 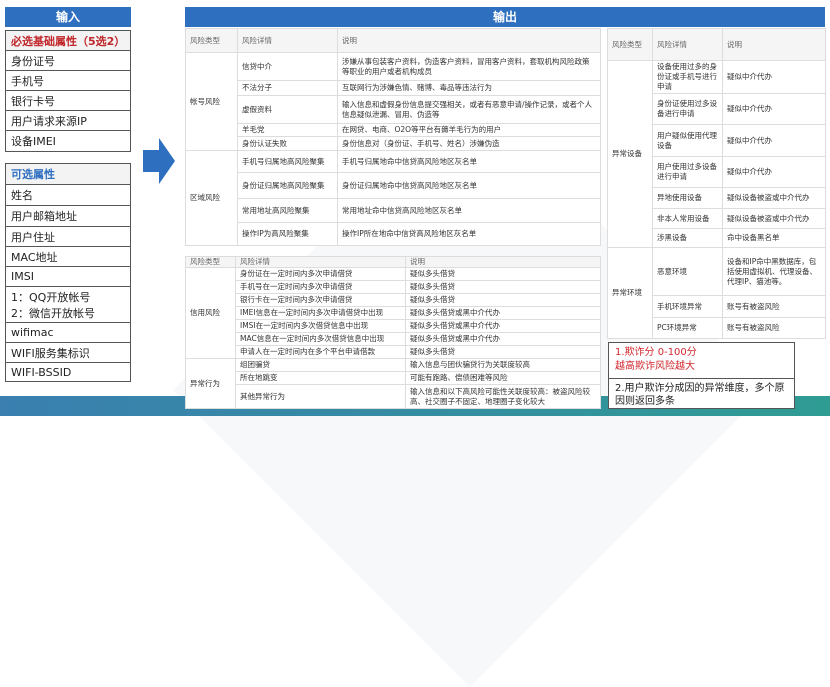 I want to click on risk-detail: MAC信息在一定时间内多次借贷信息中出现, so click(x=320, y=339).